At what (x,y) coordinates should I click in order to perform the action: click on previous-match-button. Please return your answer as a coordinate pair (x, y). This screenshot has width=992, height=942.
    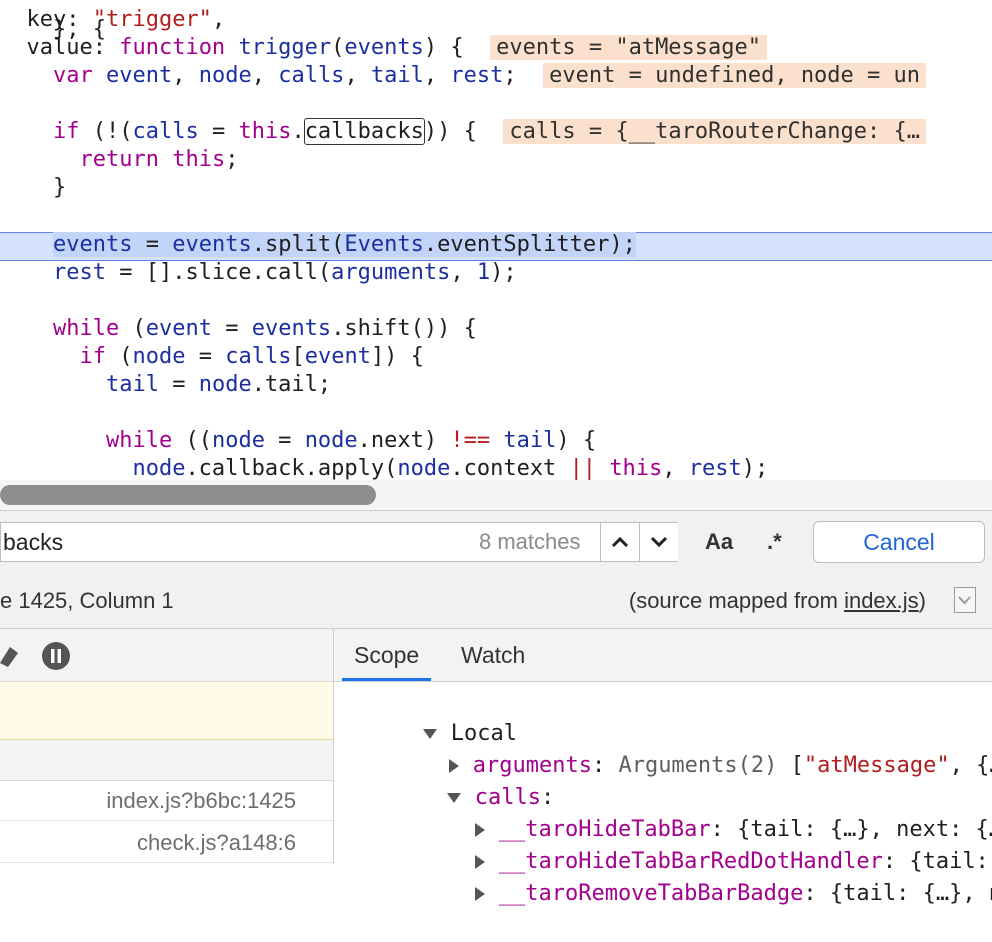
    Looking at the image, I should click on (619, 542).